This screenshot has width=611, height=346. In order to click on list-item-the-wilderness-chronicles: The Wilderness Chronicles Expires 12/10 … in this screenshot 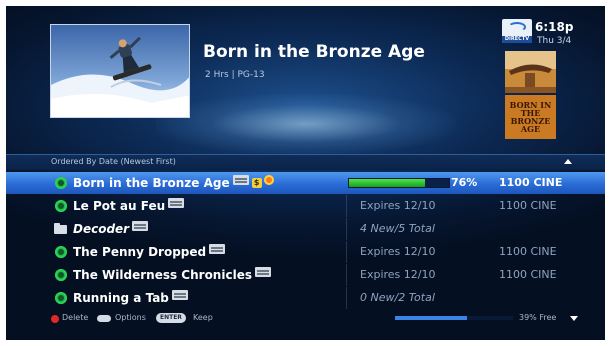, I will do `click(305, 275)`.